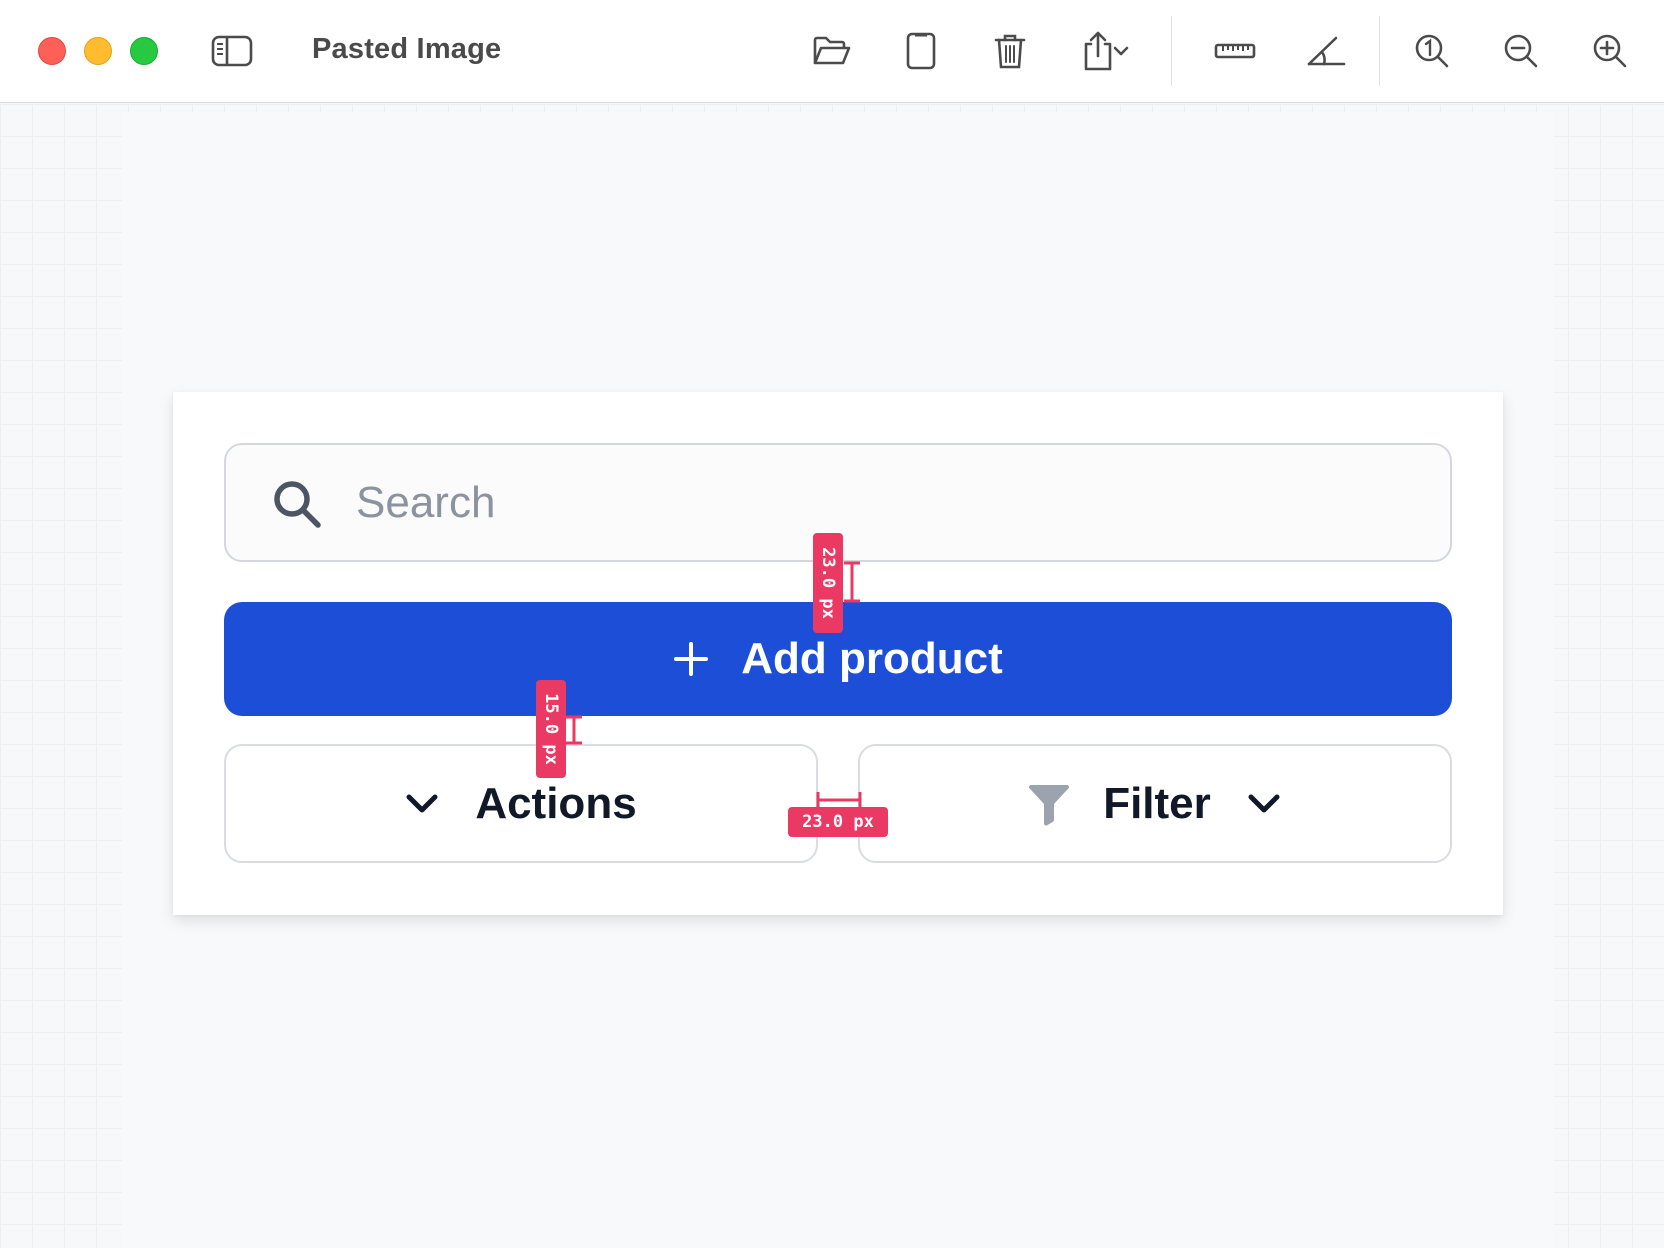  Describe the element at coordinates (407, 49) in the screenshot. I see `window-title: Pasted Image` at that location.